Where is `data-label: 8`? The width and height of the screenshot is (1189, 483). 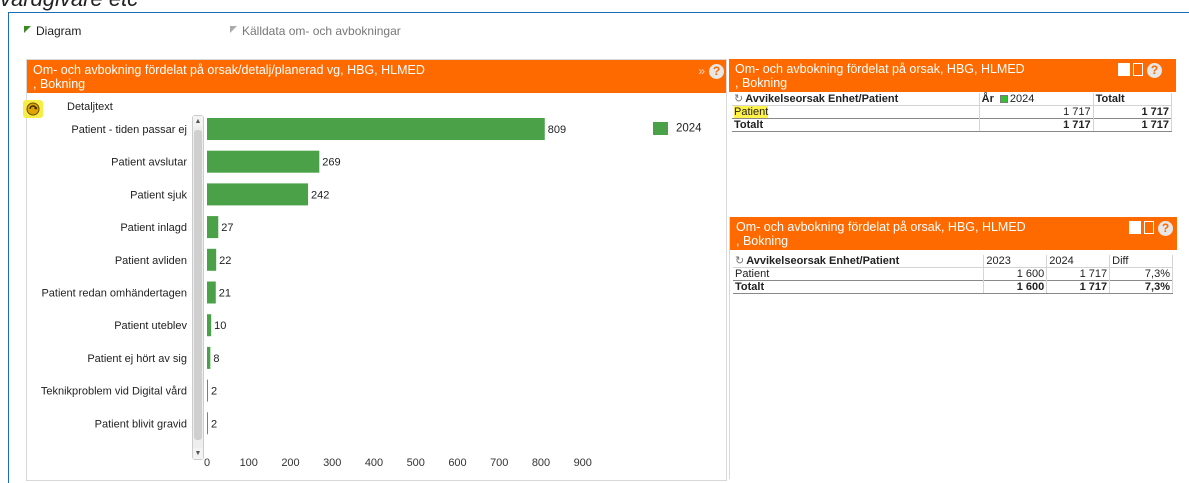 data-label: 8 is located at coordinates (216, 359).